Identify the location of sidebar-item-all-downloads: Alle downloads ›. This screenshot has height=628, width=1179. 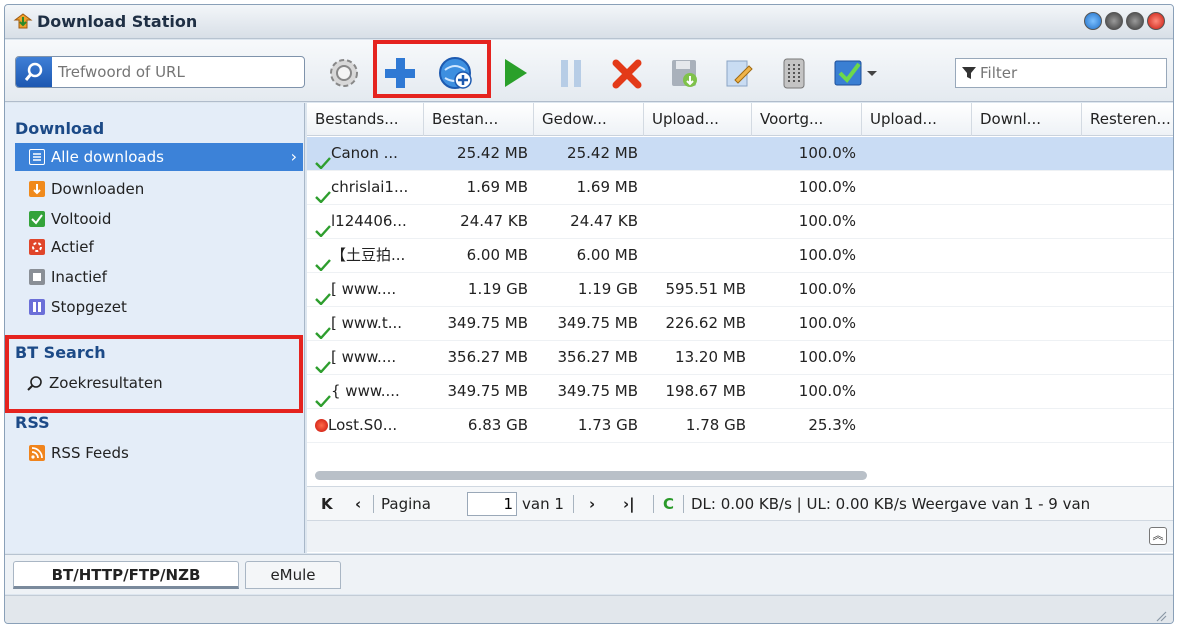
(159, 157).